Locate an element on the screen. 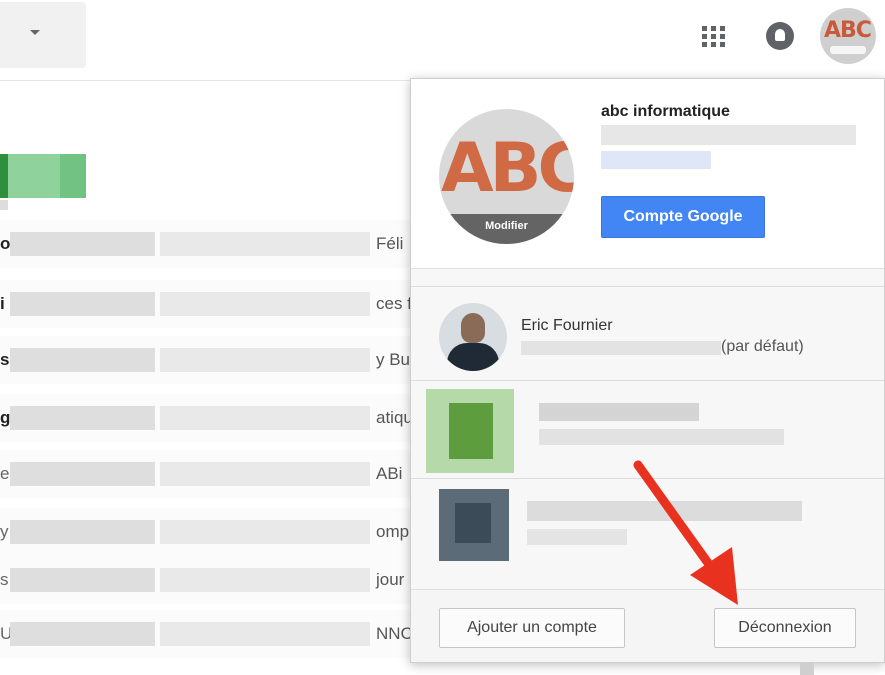 This screenshot has width=885, height=675. mail-row-subject-fragment: Féli is located at coordinates (390, 243).